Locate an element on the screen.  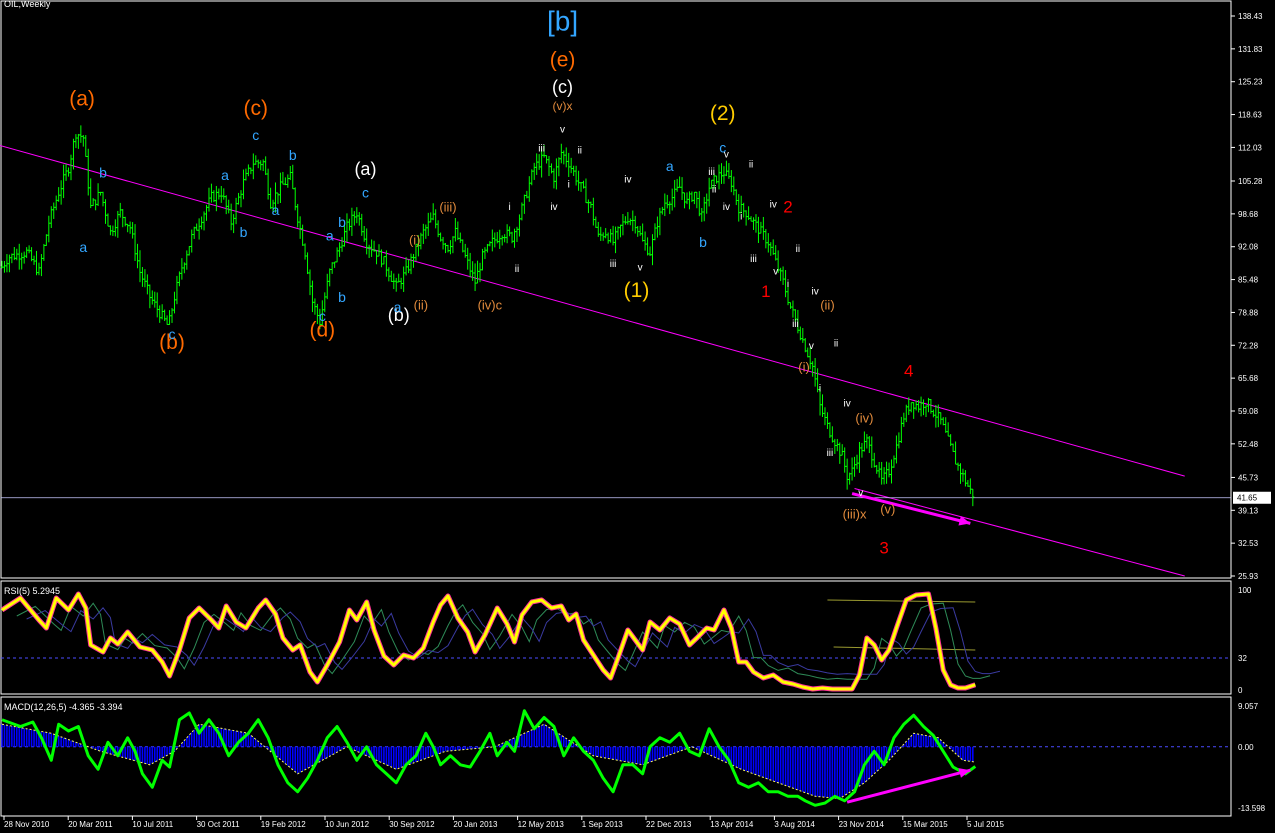
wave-label: (iii)x is located at coordinates (855, 513).